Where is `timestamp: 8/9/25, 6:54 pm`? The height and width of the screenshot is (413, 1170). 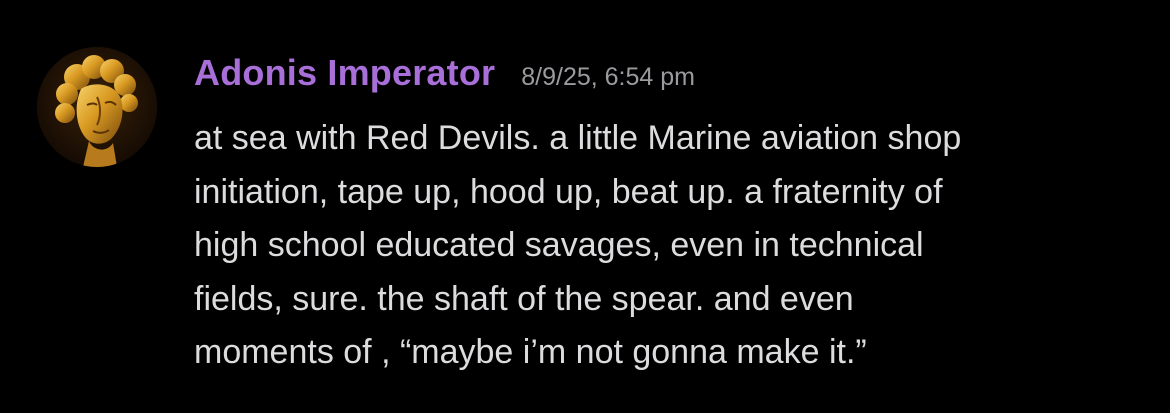 timestamp: 8/9/25, 6:54 pm is located at coordinates (608, 77).